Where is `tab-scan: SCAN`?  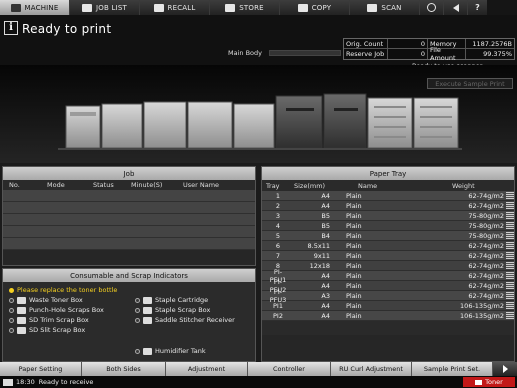
tab-scan: SCAN is located at coordinates (385, 7).